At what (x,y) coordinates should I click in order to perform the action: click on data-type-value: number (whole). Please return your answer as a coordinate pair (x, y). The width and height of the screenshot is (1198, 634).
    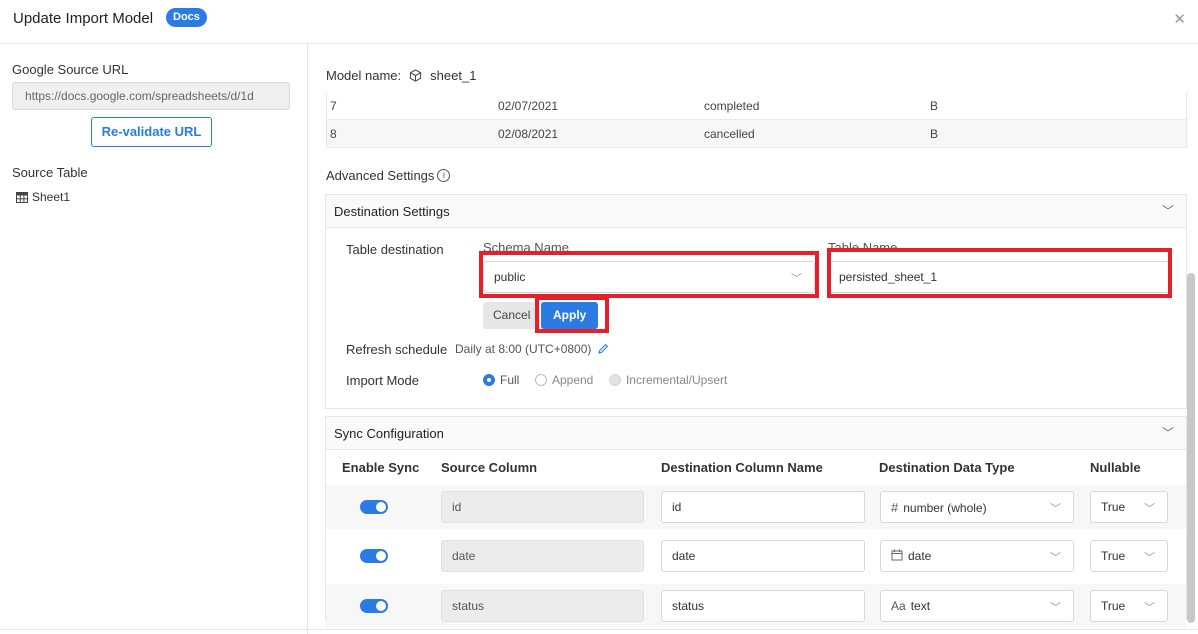
    Looking at the image, I should click on (945, 508).